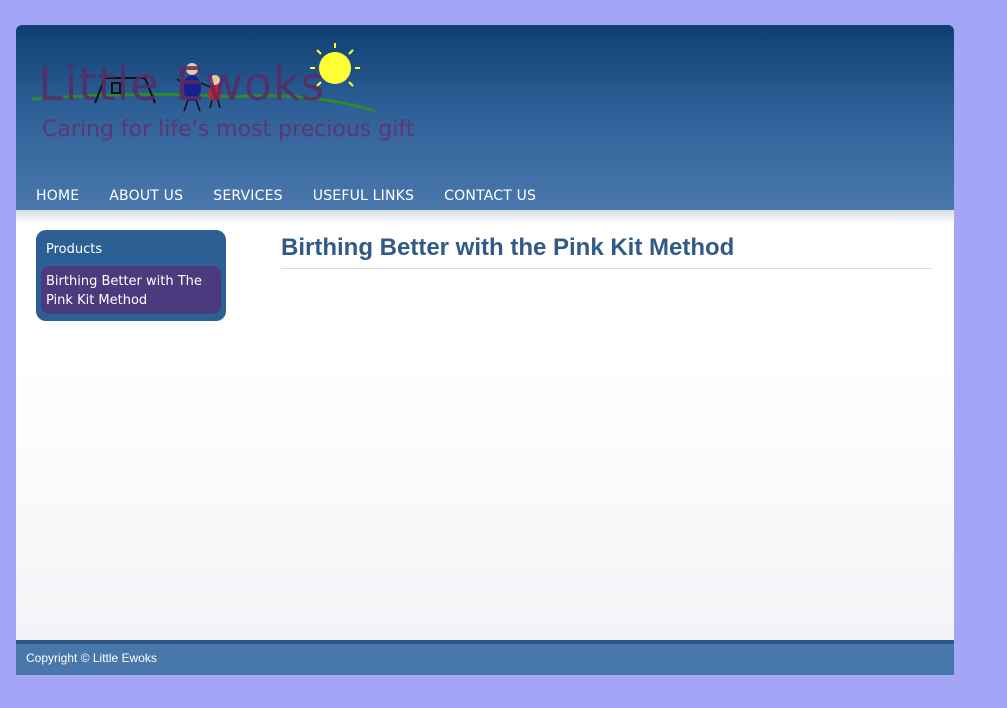 The height and width of the screenshot is (708, 1007). What do you see at coordinates (146, 196) in the screenshot?
I see `nav-about-us: ABOUT US` at bounding box center [146, 196].